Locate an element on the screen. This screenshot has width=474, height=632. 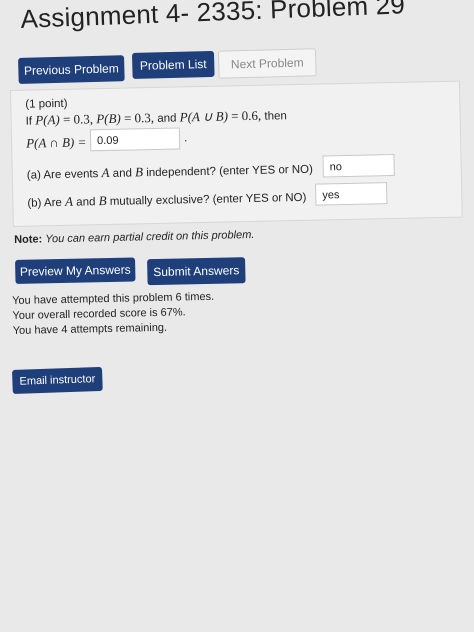
problem-list-button: Problem List is located at coordinates (173, 65).